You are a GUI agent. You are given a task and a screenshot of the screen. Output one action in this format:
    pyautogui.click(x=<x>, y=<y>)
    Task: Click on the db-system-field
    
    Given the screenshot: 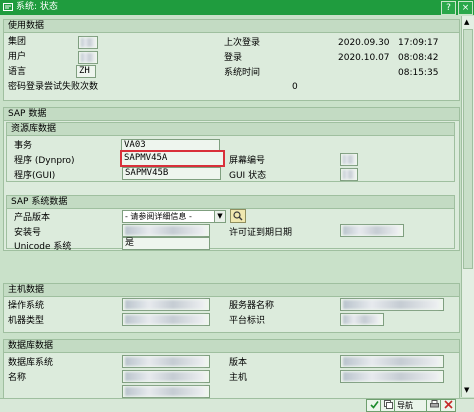 What is the action you would take?
    pyautogui.click(x=166, y=361)
    